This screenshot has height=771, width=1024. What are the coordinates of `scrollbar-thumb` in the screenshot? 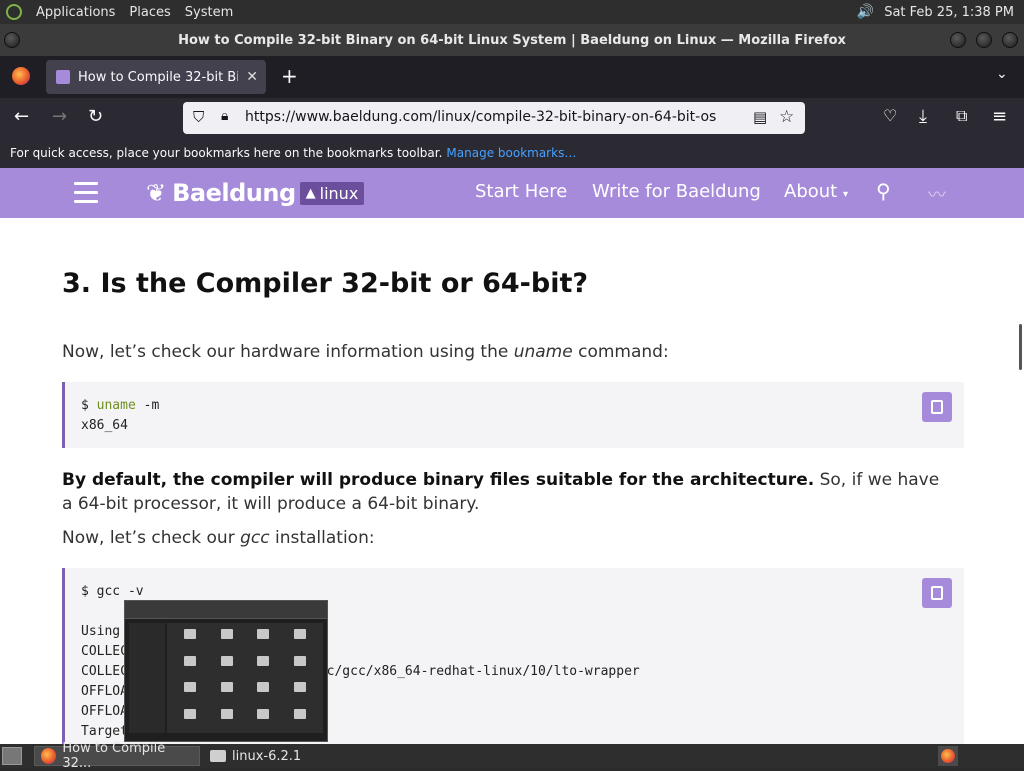 It's located at (1020, 347).